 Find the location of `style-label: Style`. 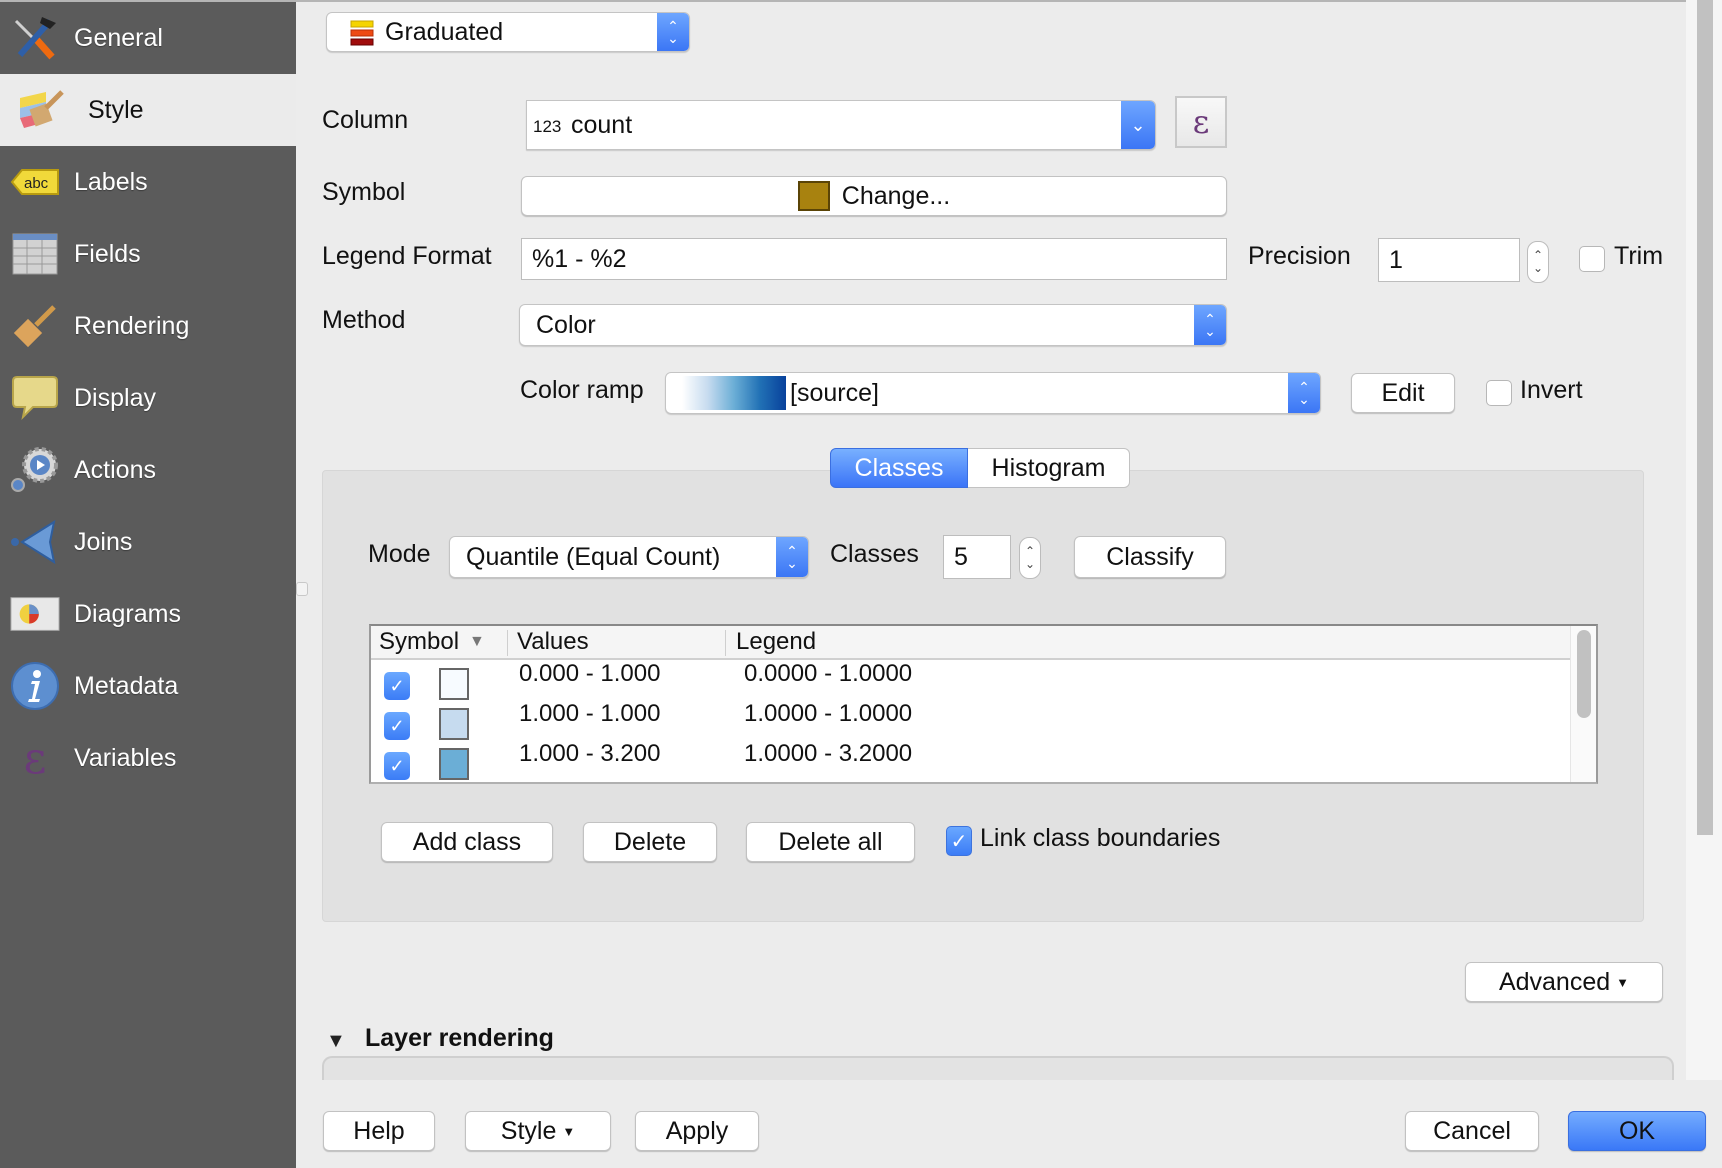

style-label: Style is located at coordinates (528, 1130).